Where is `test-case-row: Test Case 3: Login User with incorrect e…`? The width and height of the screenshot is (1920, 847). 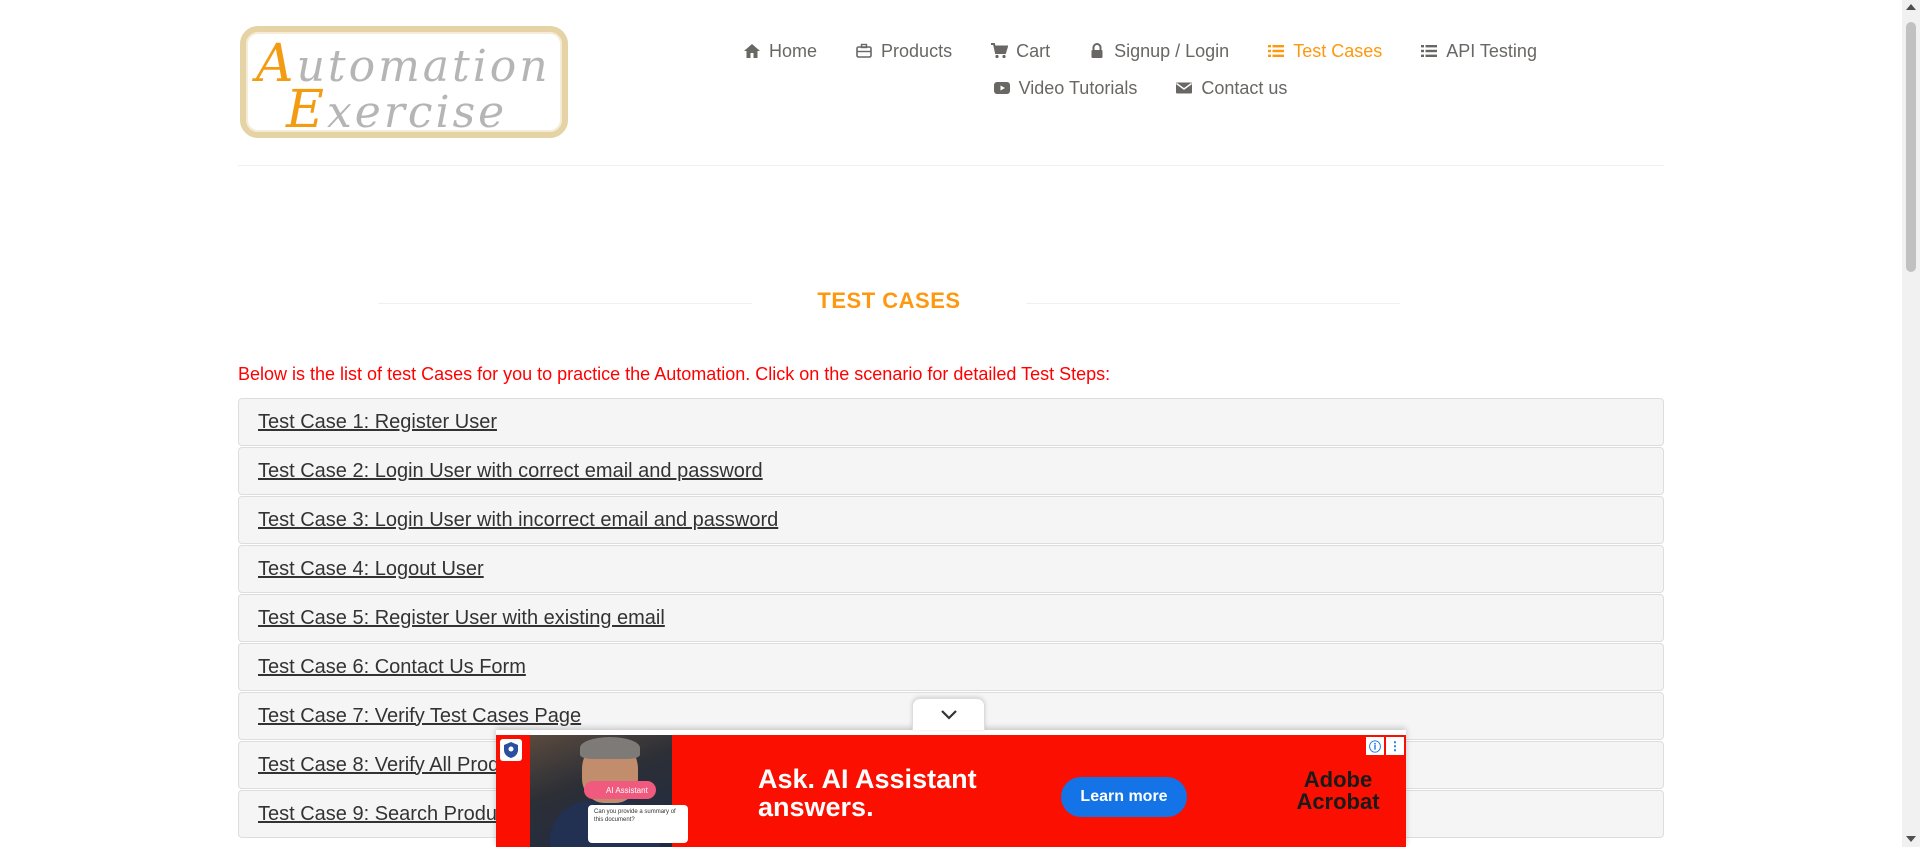 test-case-row: Test Case 3: Login User with incorrect e… is located at coordinates (951, 520).